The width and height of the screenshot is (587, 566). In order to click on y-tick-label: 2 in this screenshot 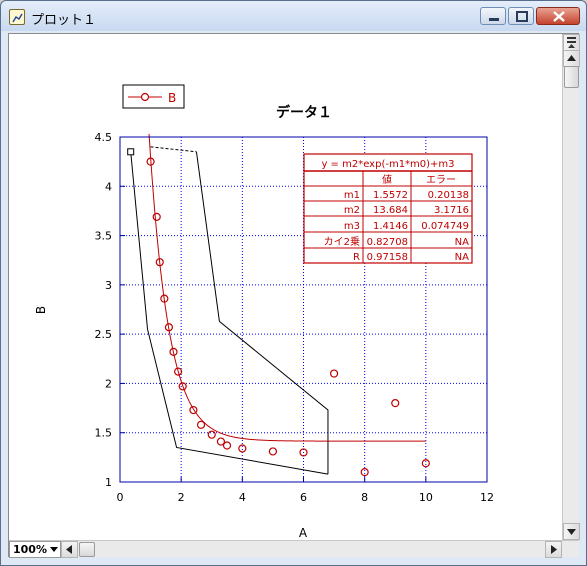, I will do `click(108, 383)`.